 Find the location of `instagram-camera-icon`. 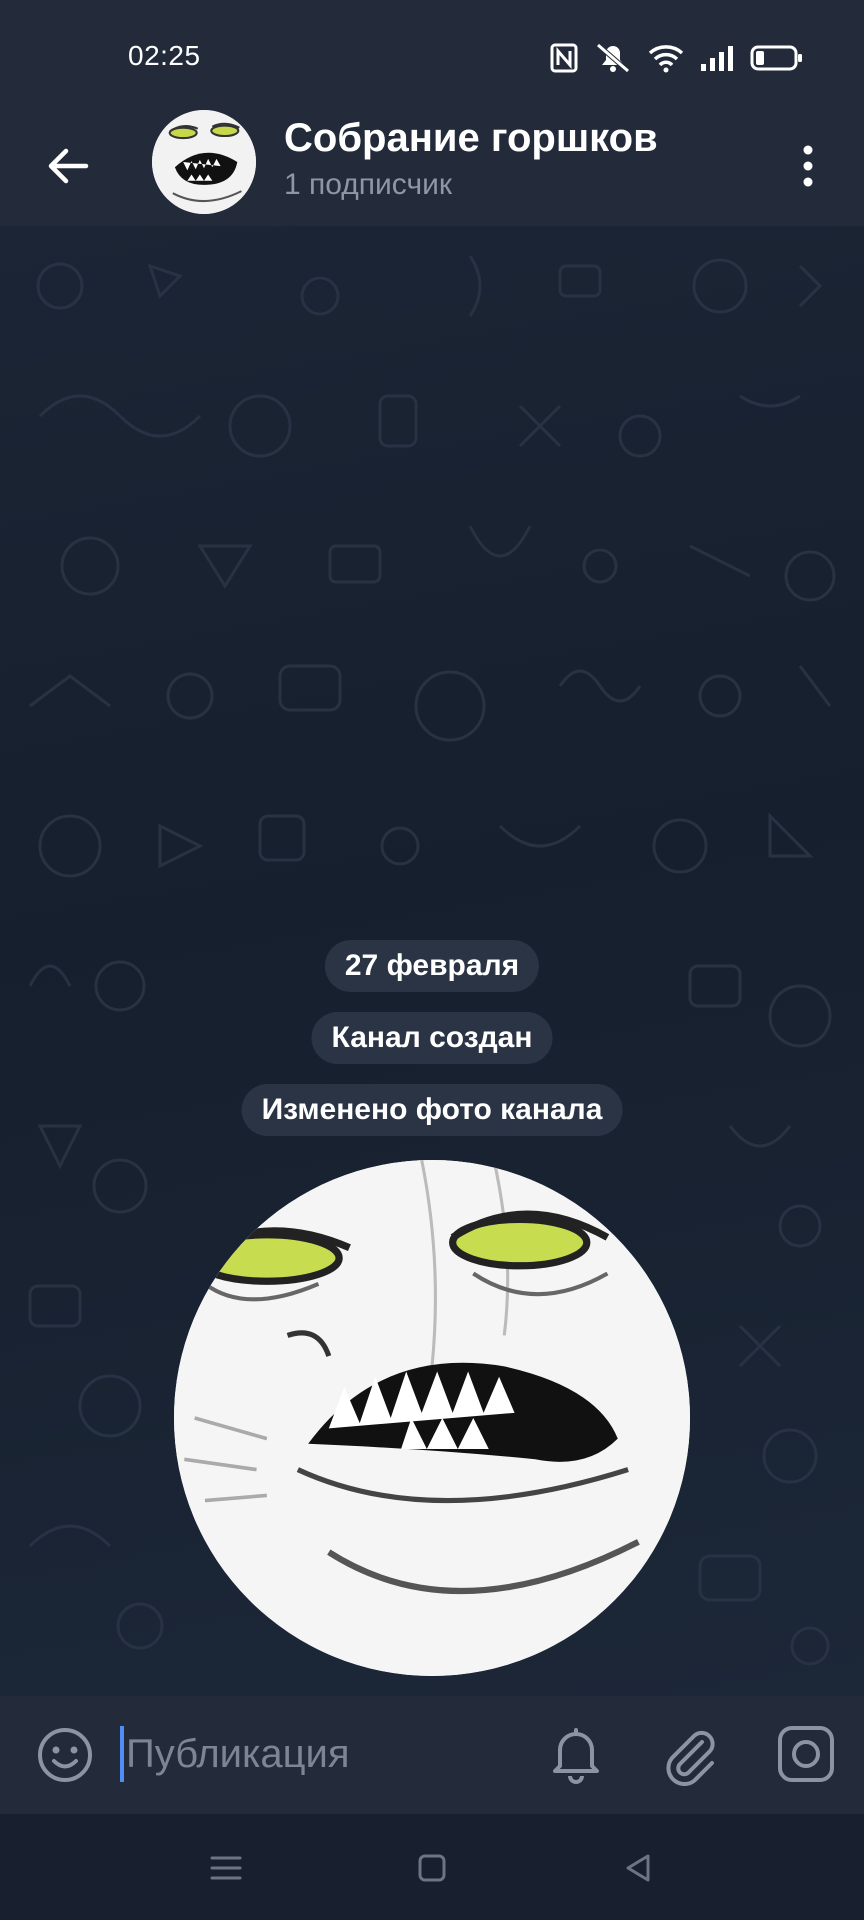

instagram-camera-icon is located at coordinates (806, 1754).